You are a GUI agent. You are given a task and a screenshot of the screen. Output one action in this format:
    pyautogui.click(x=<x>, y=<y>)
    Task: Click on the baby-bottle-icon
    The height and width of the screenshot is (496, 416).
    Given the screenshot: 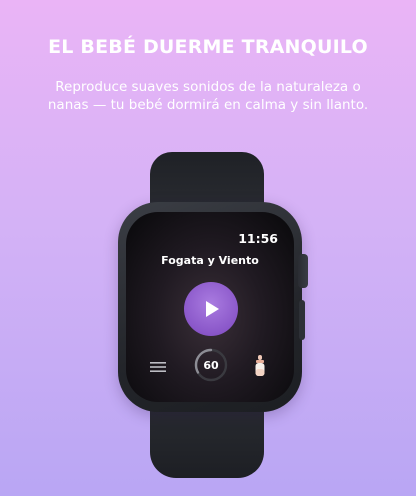 What is the action you would take?
    pyautogui.click(x=260, y=366)
    